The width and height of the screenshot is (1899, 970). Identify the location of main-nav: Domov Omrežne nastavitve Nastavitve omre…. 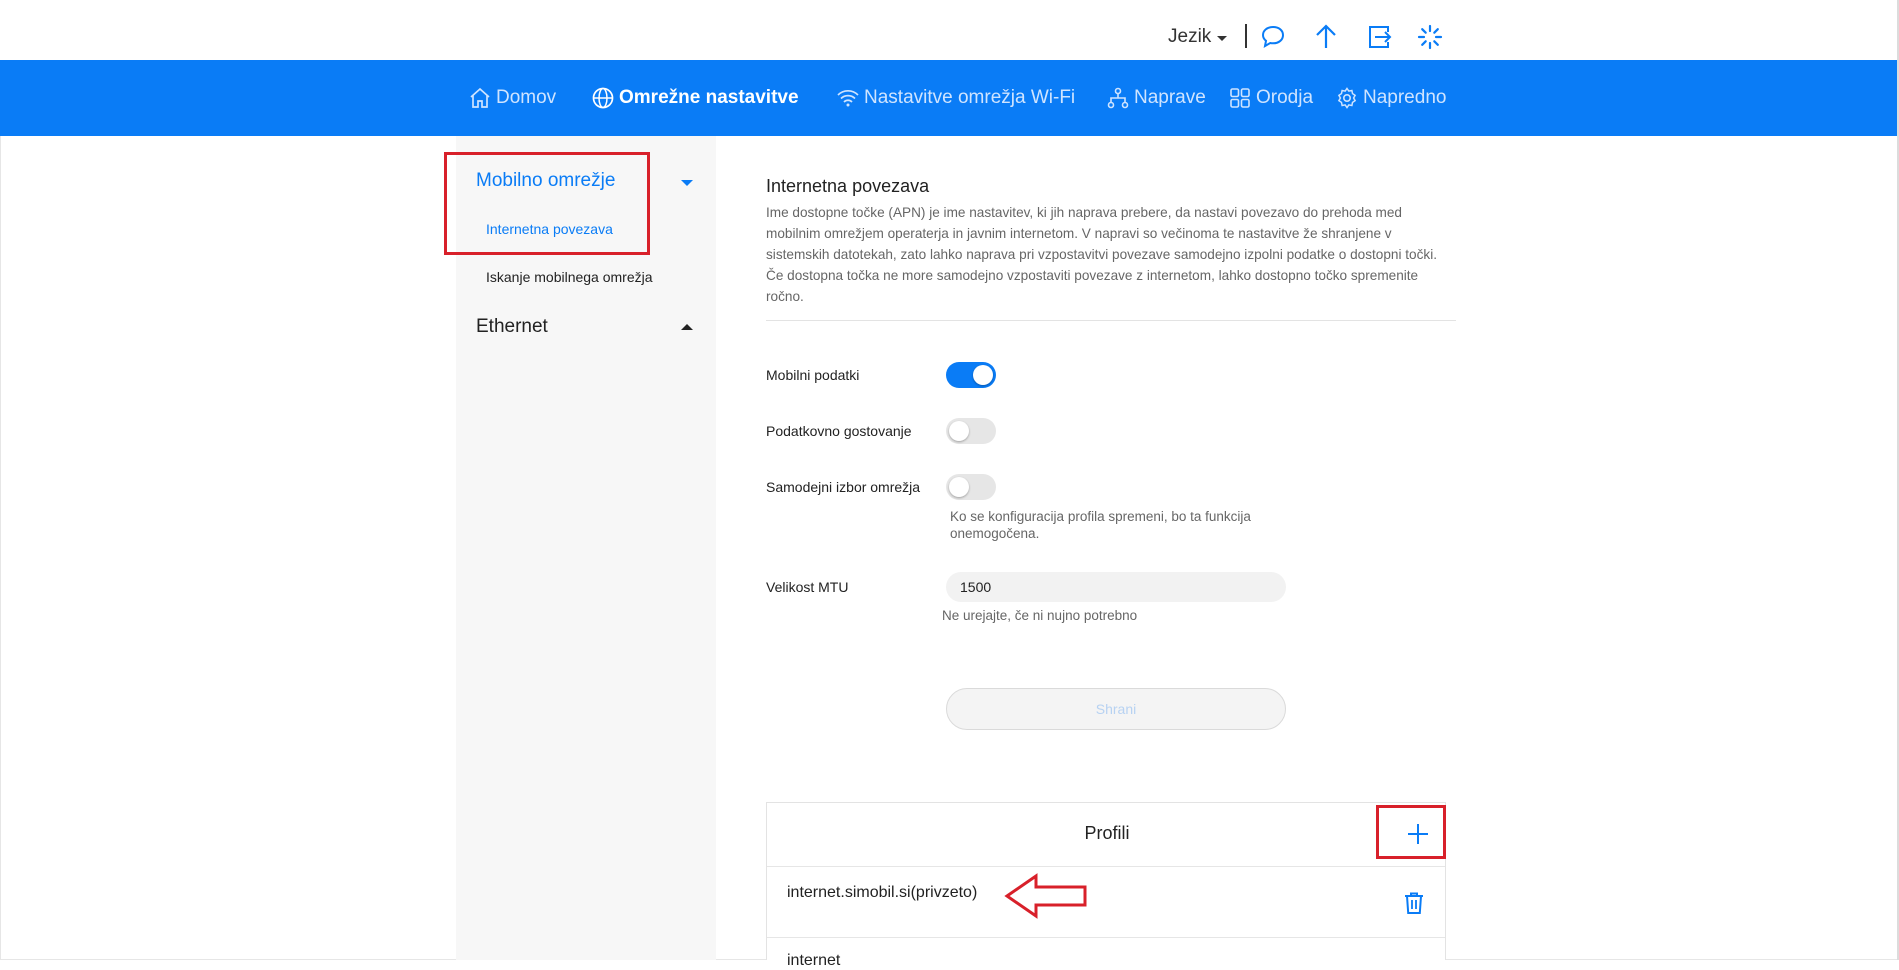
(949, 98).